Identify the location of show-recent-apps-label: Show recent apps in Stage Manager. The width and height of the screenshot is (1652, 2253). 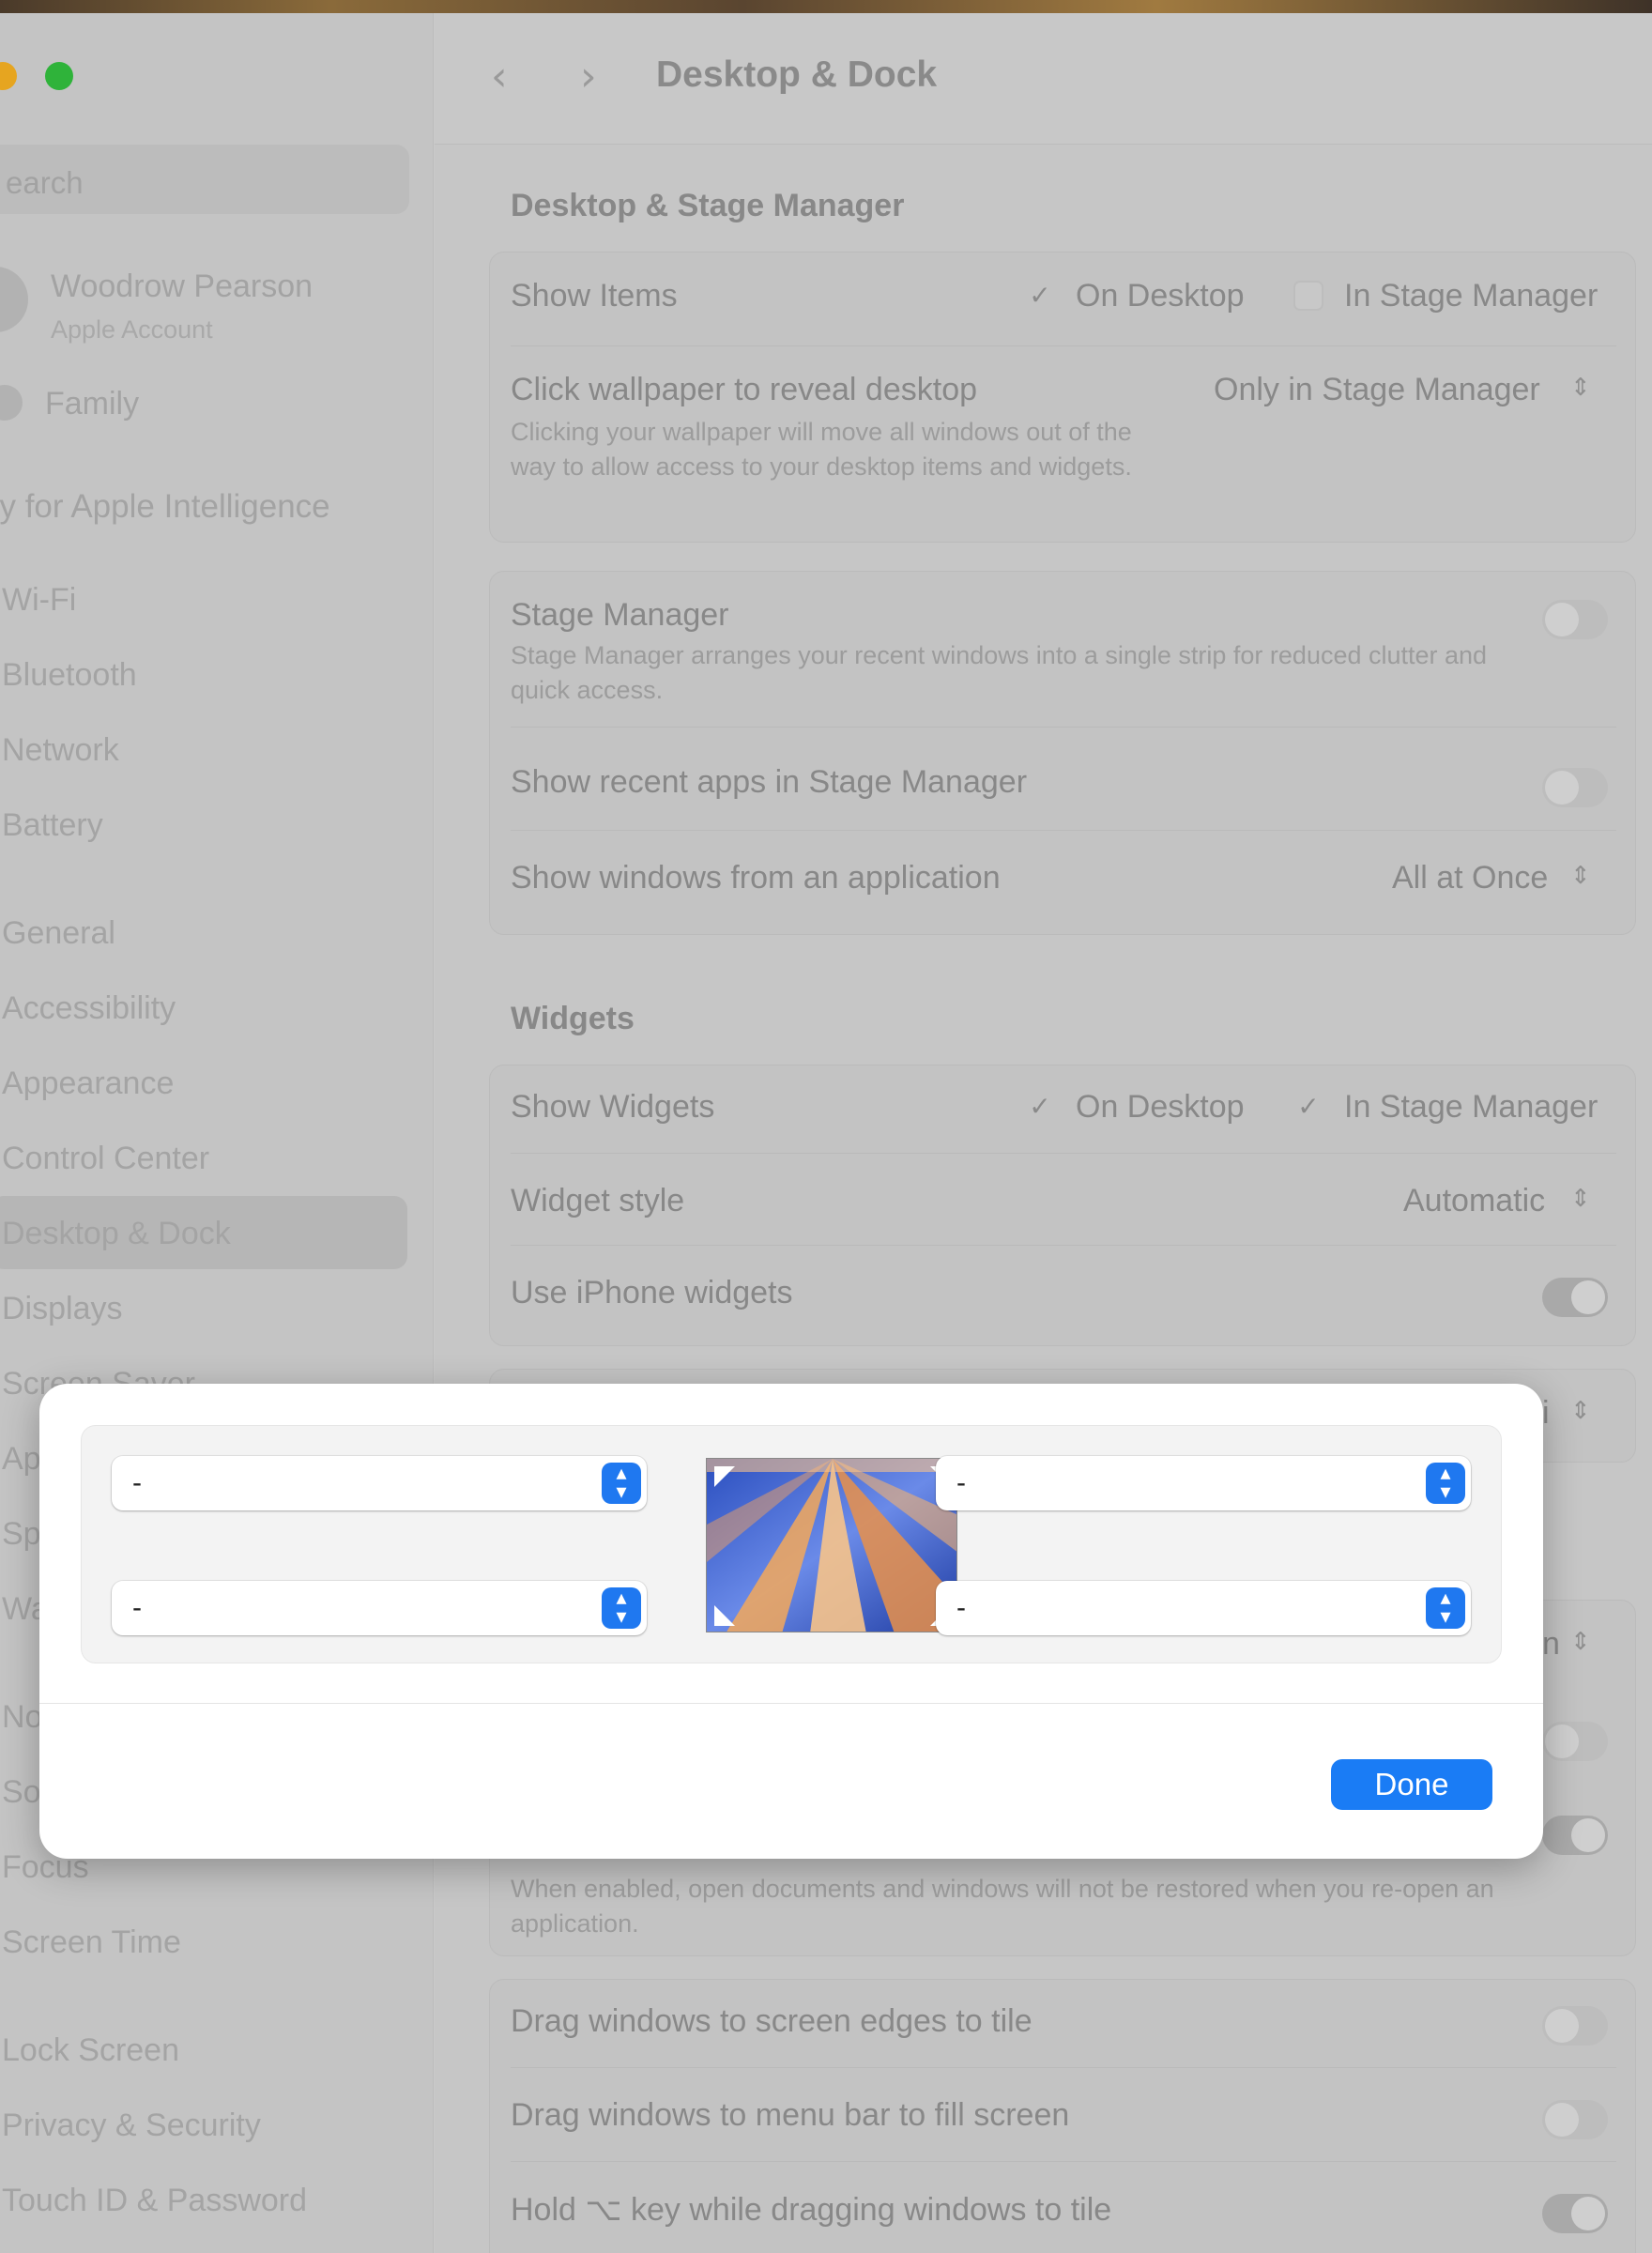
(769, 782).